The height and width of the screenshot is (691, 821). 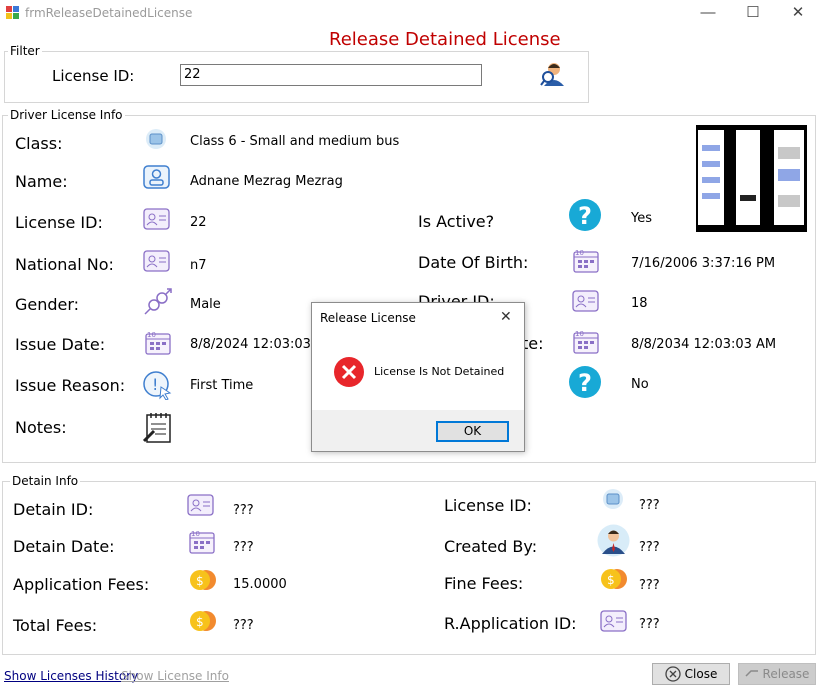 What do you see at coordinates (70, 385) in the screenshot?
I see `issue-reason-label: Issue Reason:` at bounding box center [70, 385].